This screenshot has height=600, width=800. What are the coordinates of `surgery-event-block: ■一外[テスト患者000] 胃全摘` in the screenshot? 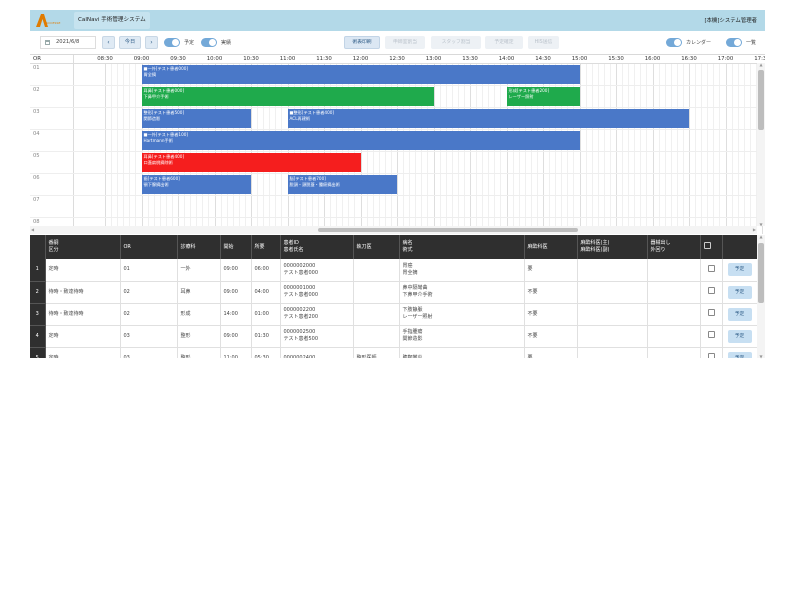 It's located at (360, 74).